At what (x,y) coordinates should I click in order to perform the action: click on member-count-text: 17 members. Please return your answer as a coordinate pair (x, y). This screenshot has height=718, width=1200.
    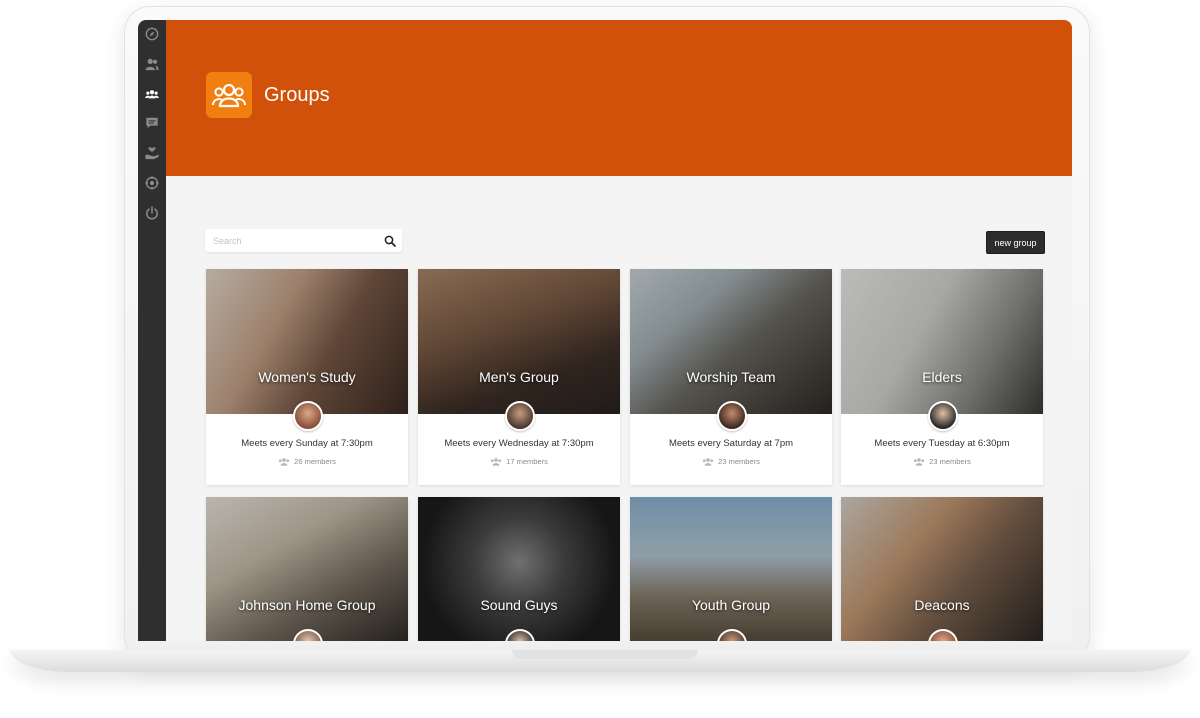
    Looking at the image, I should click on (527, 461).